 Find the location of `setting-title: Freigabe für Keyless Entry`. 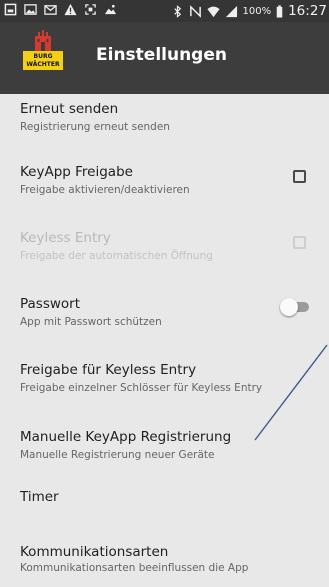

setting-title: Freigabe für Keyless Entry is located at coordinates (108, 370).